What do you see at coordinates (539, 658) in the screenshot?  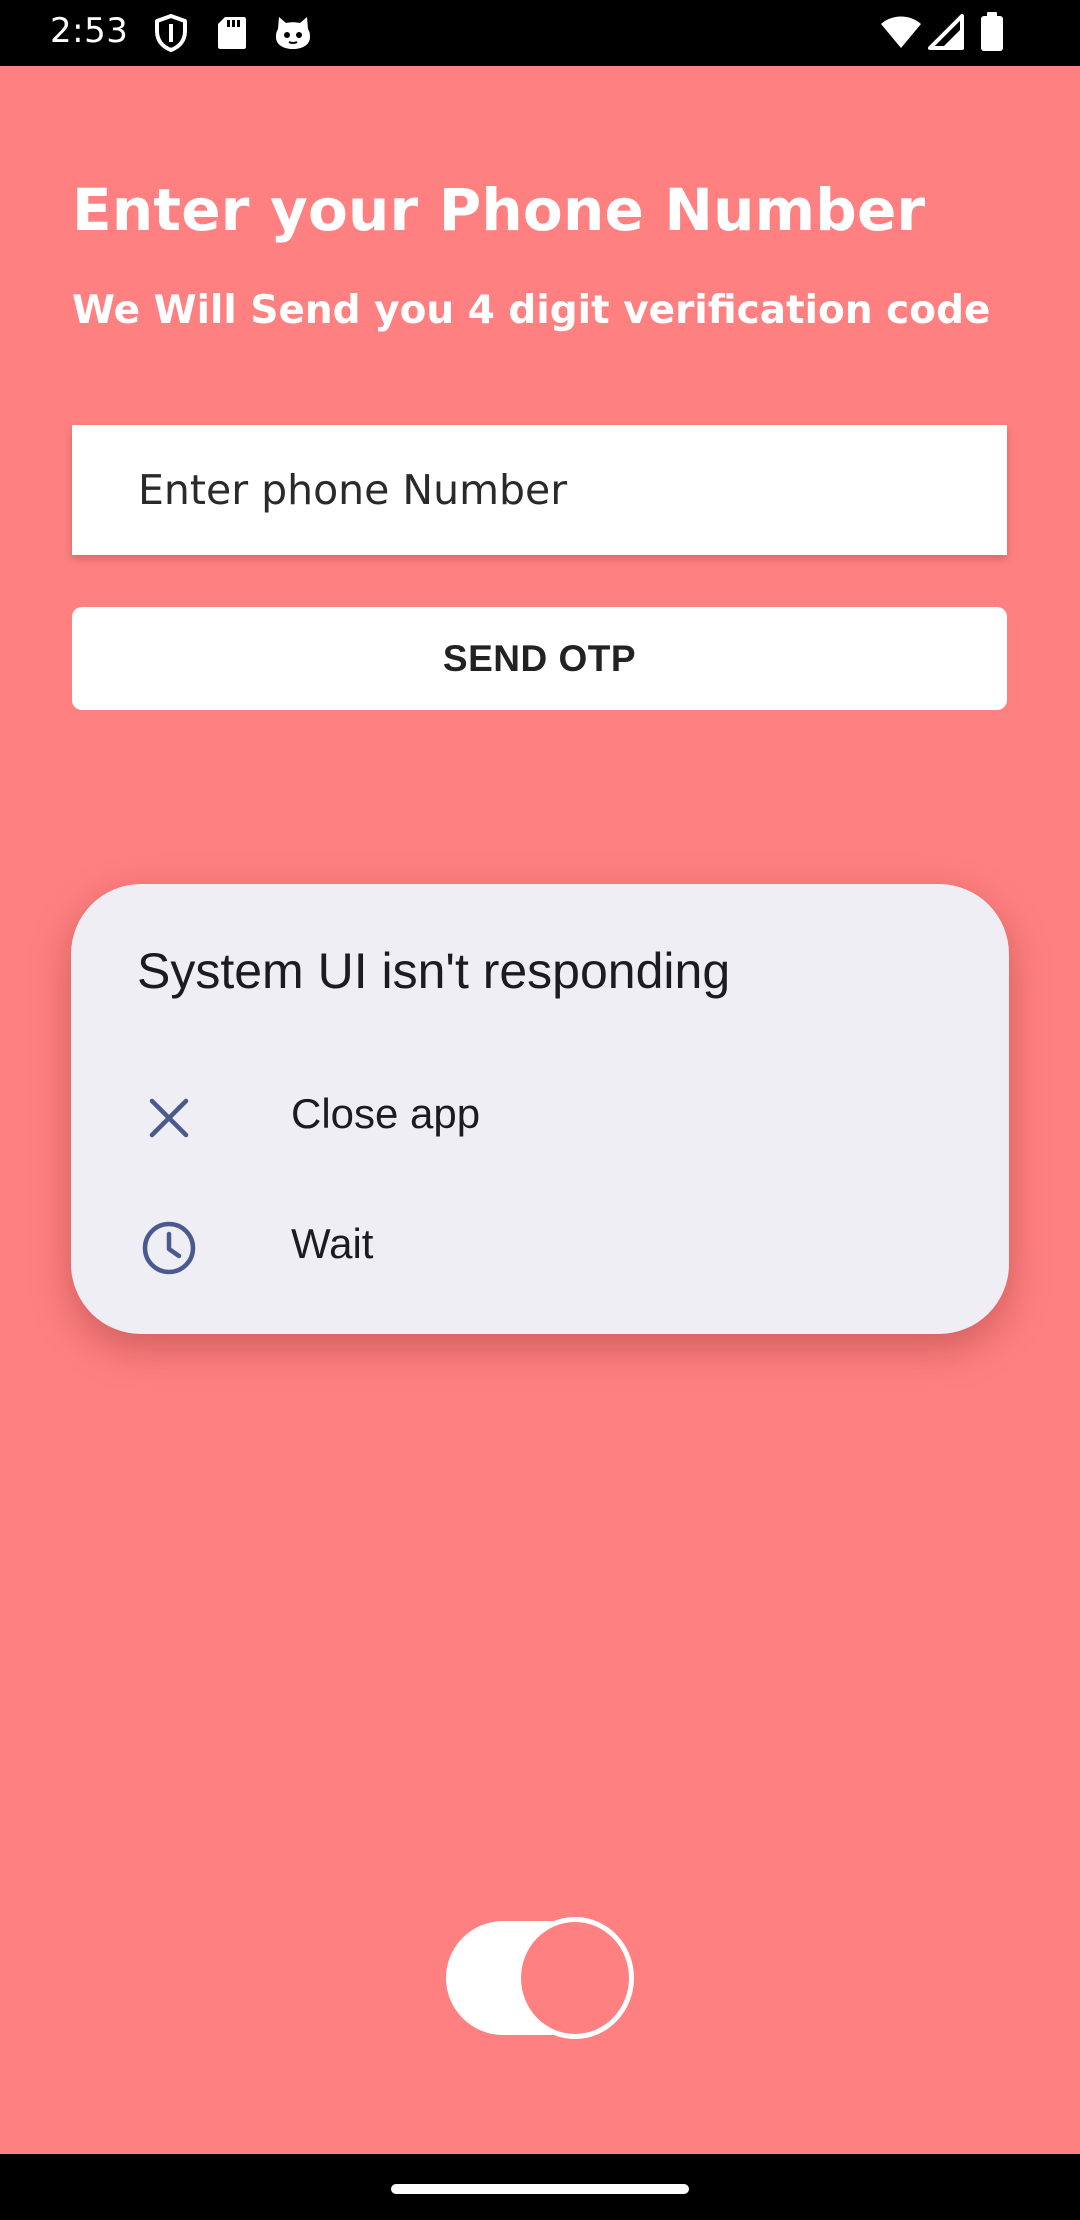 I see `send-otp-button: SEND OTP` at bounding box center [539, 658].